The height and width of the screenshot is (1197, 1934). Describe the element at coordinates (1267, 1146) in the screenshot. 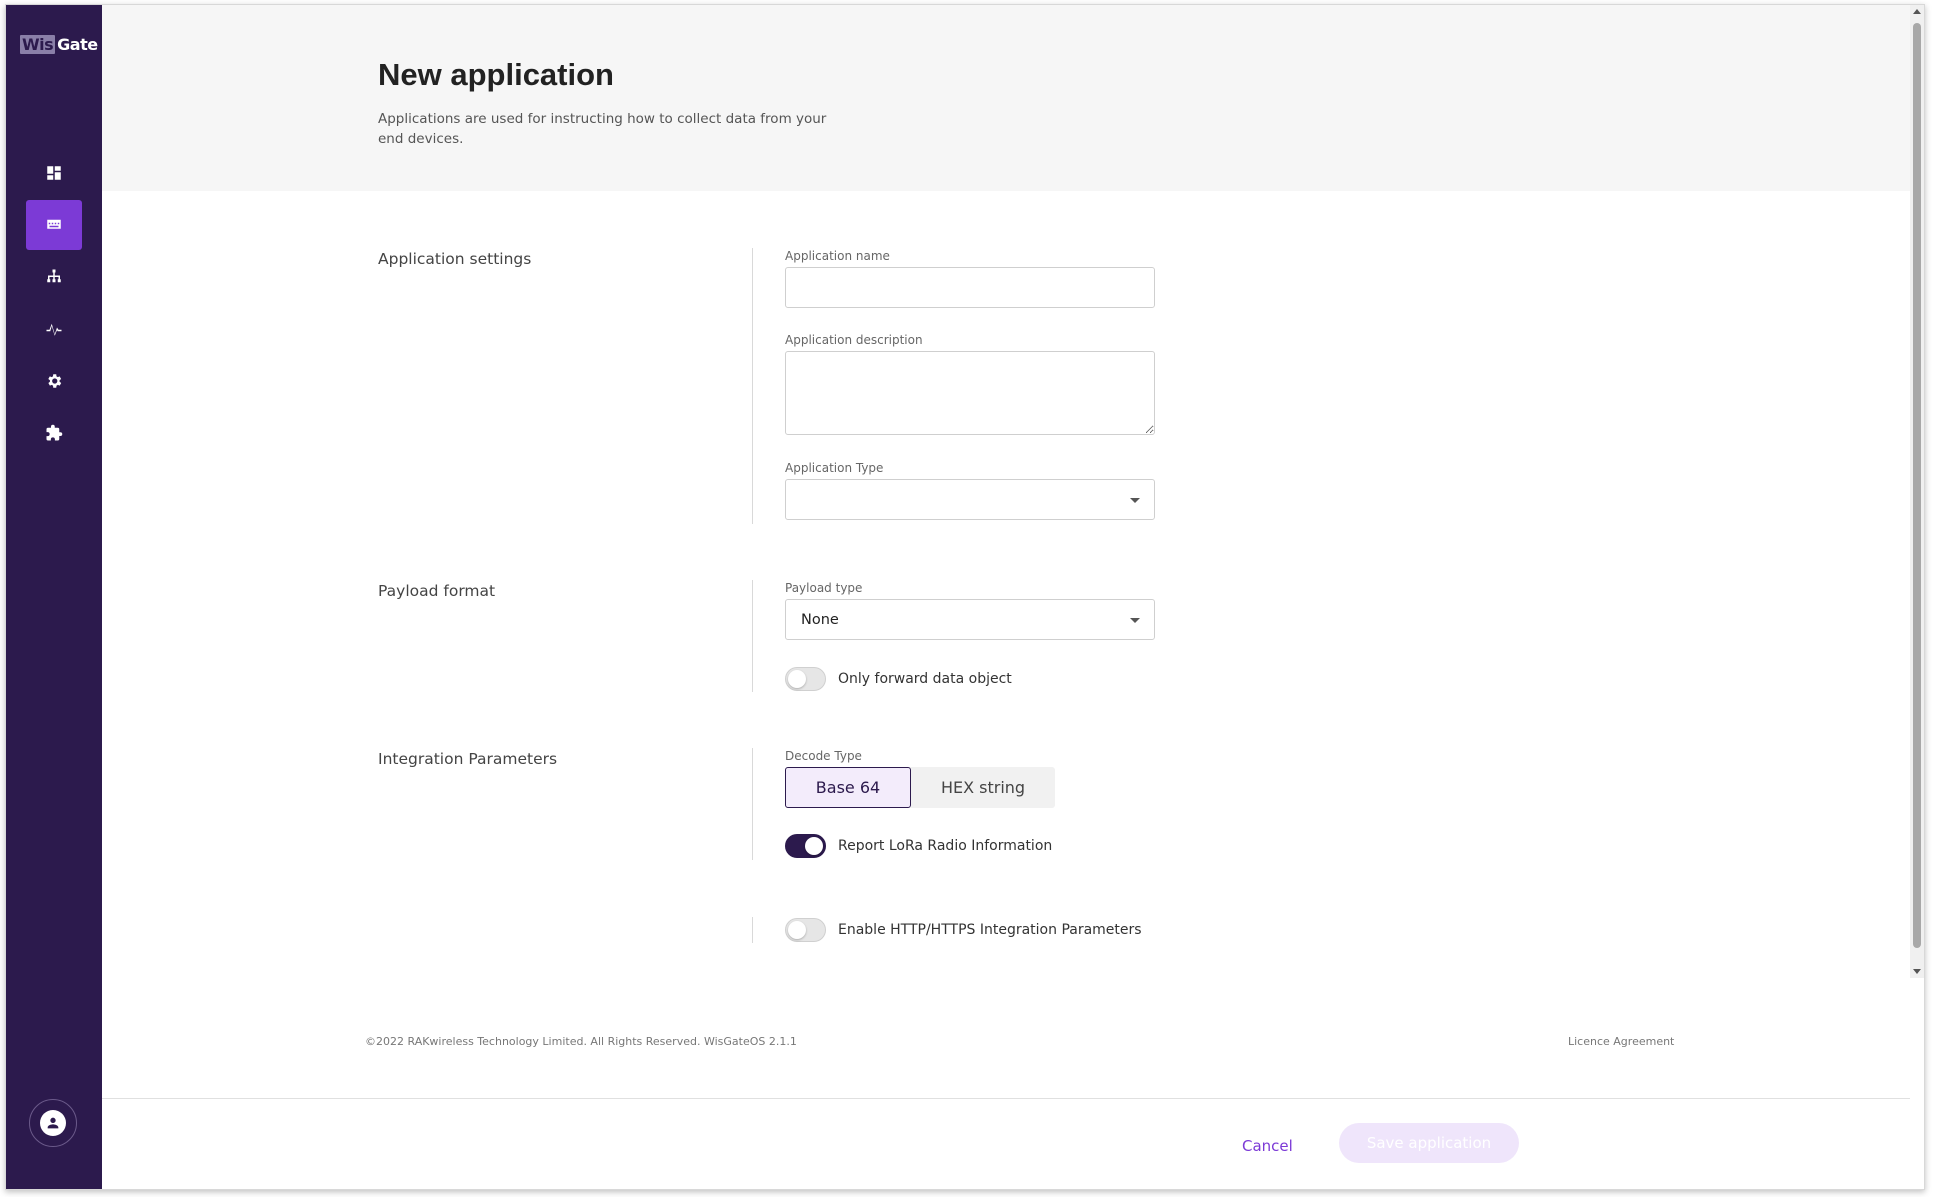

I see `cancel-button: Cancel` at that location.